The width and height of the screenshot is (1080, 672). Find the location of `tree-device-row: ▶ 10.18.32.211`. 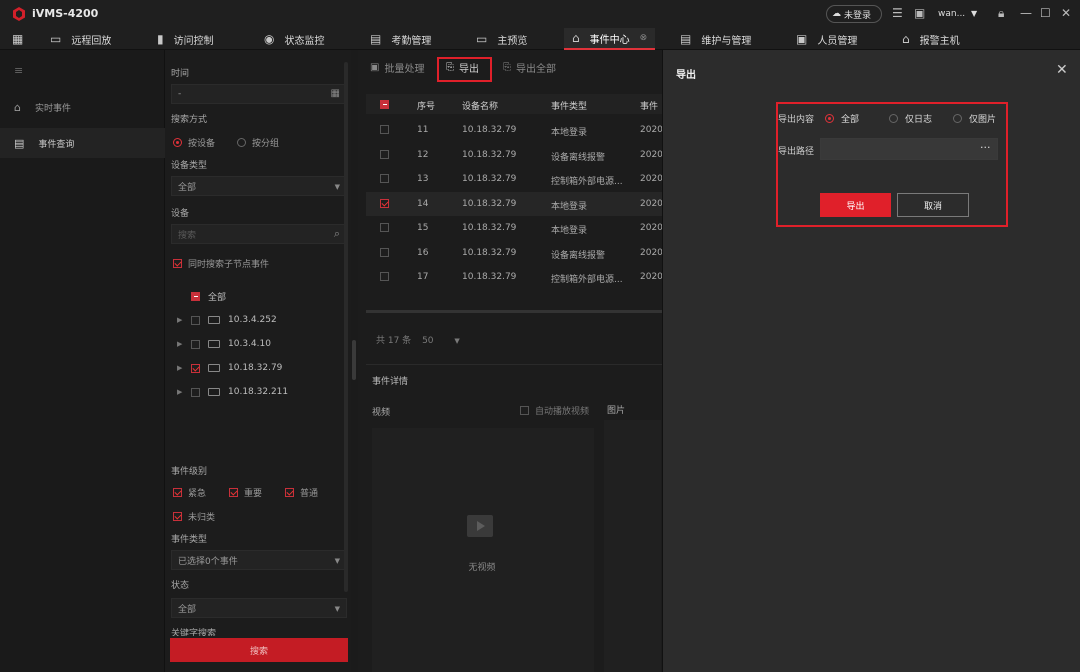

tree-device-row: ▶ 10.18.32.211 is located at coordinates (232, 392).